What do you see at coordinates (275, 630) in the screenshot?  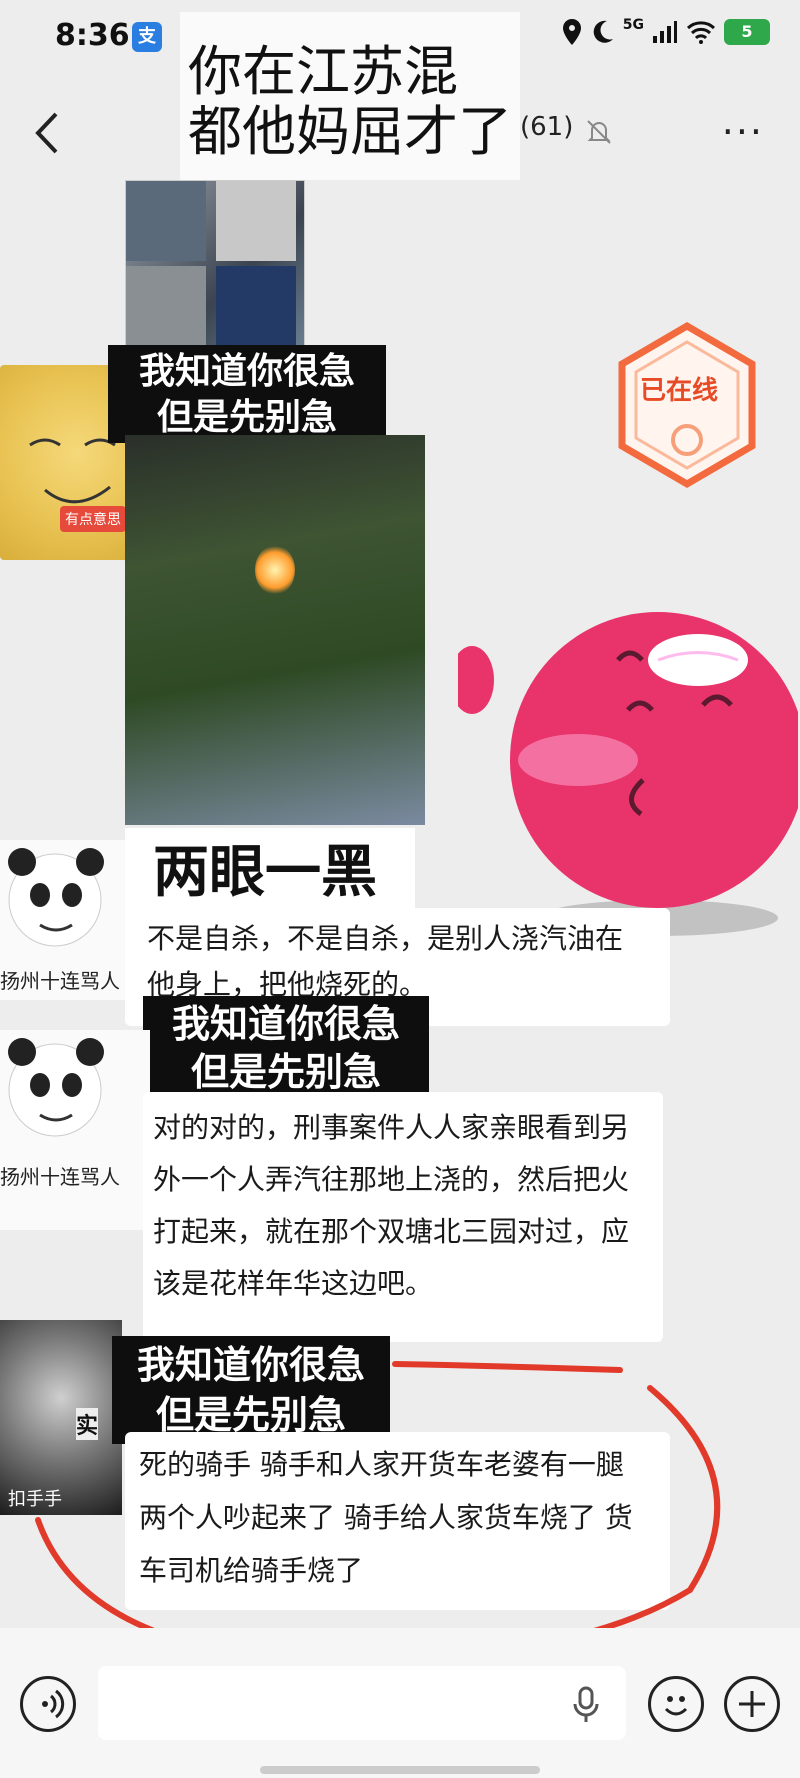 I see `shared-photo` at bounding box center [275, 630].